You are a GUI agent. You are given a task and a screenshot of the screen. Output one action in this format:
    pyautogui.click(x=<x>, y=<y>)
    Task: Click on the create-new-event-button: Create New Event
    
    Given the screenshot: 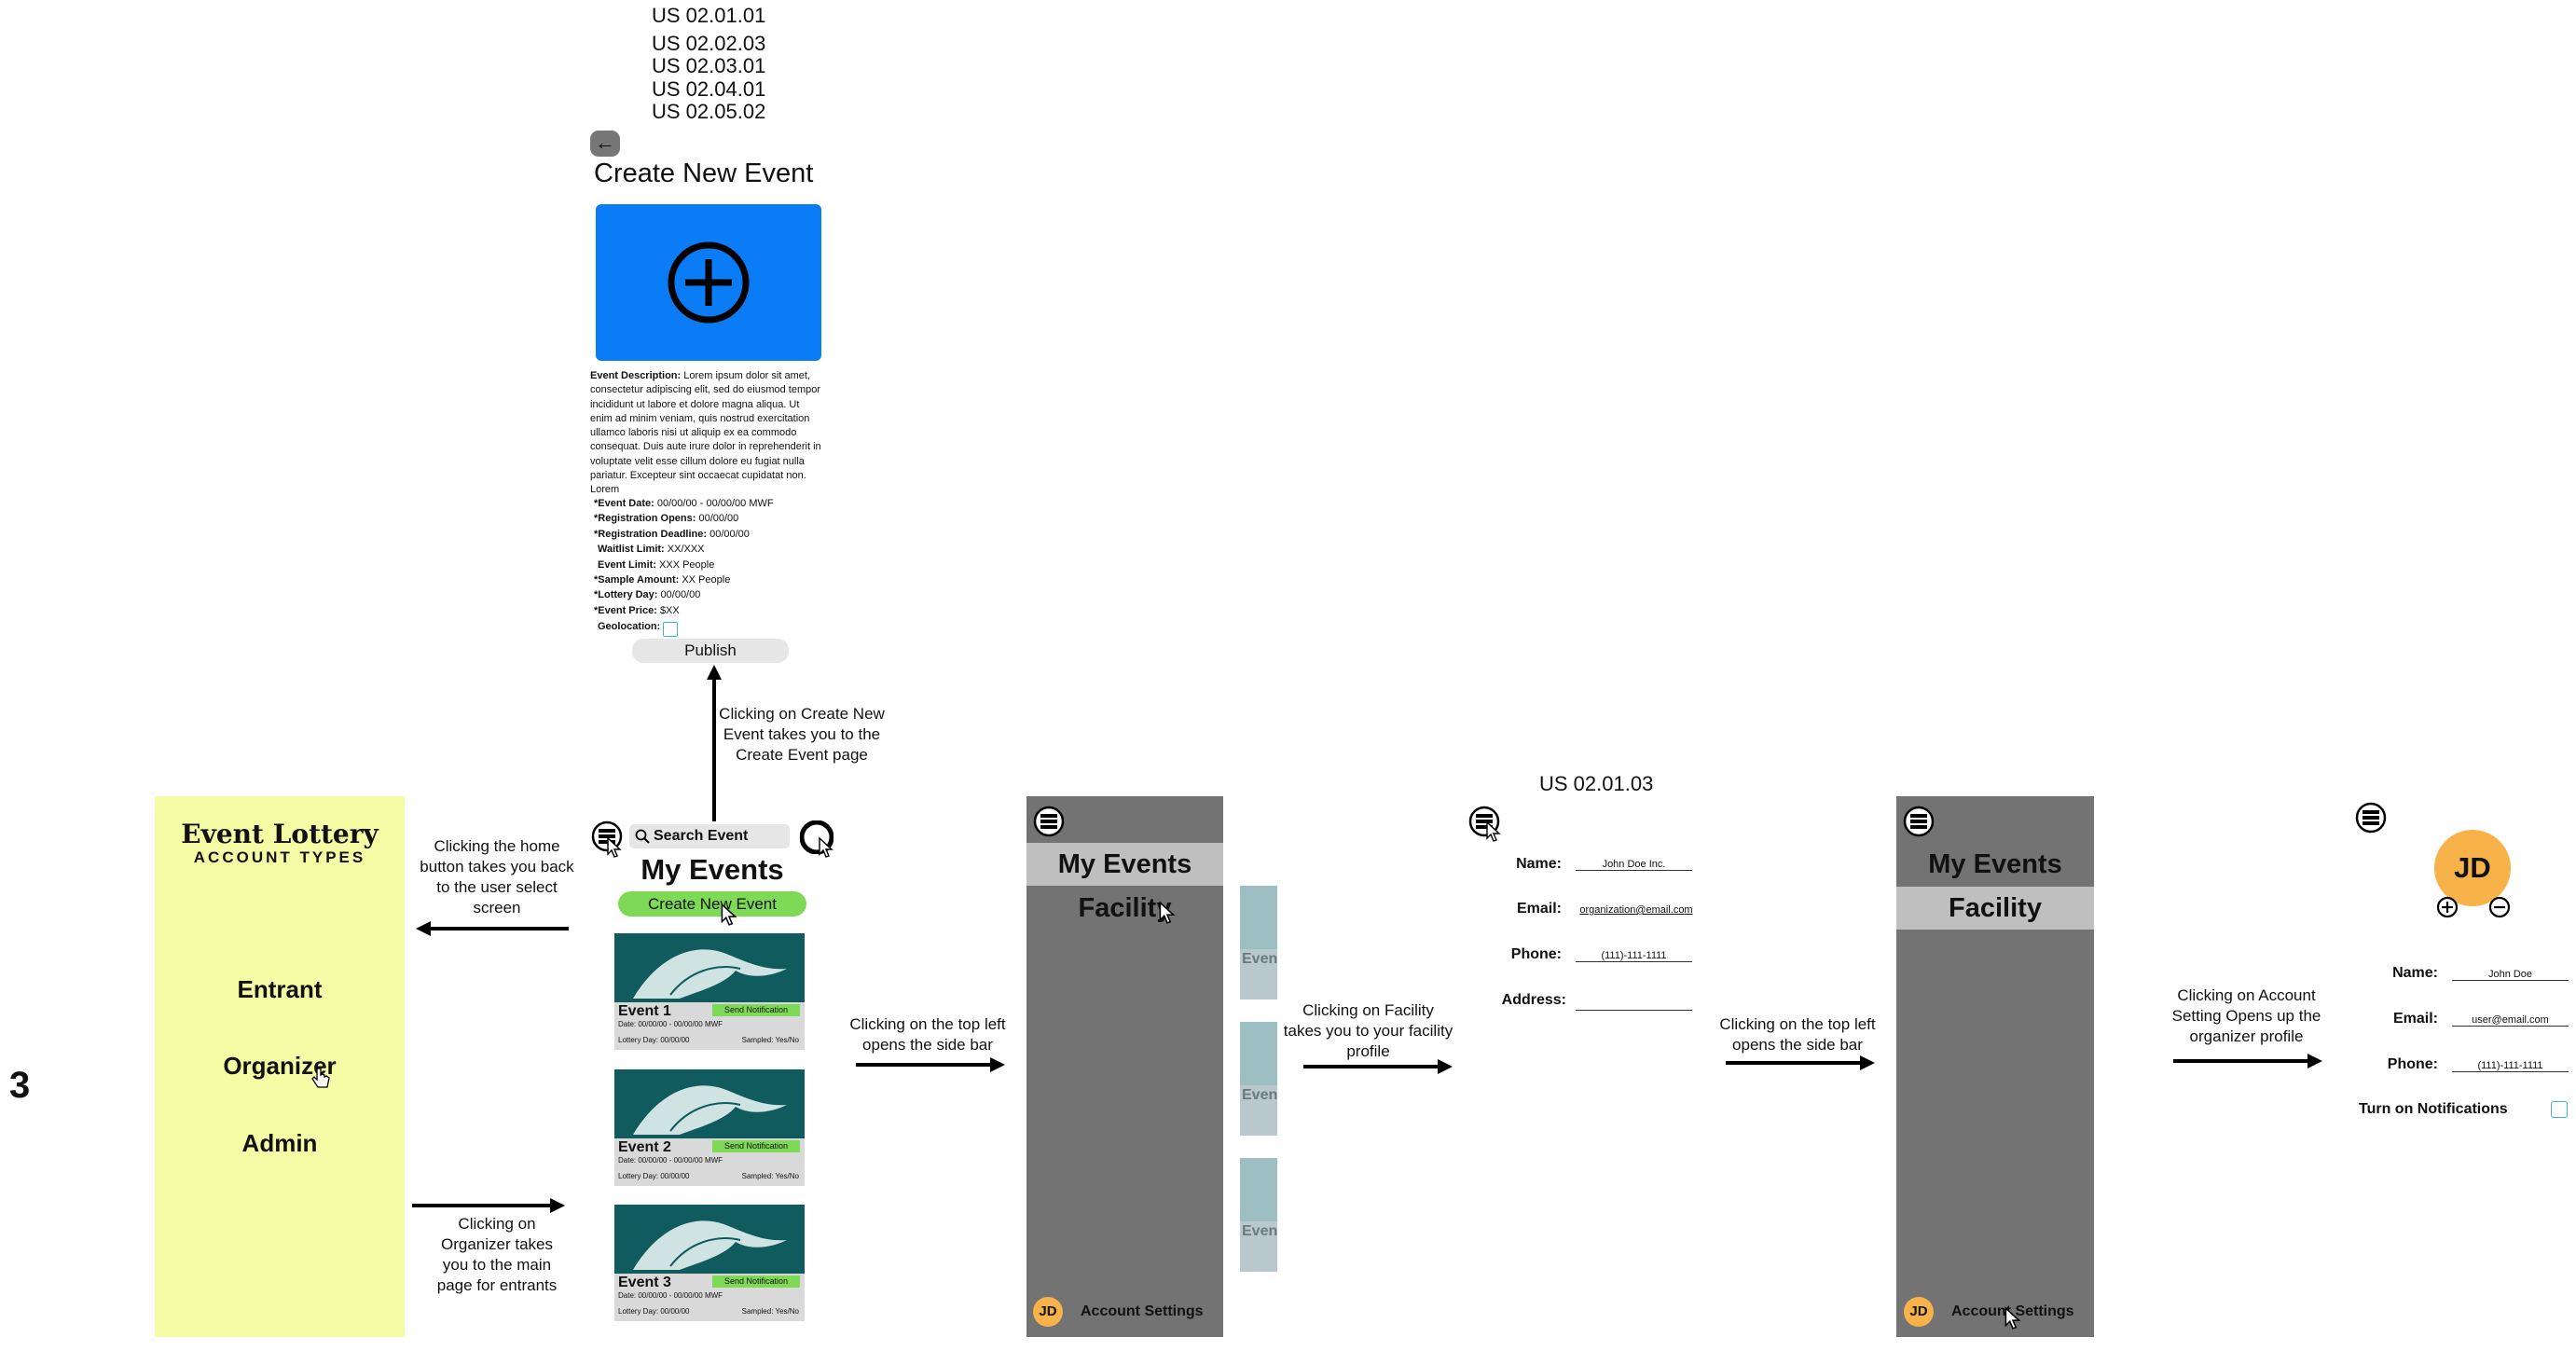 What is the action you would take?
    pyautogui.click(x=712, y=904)
    